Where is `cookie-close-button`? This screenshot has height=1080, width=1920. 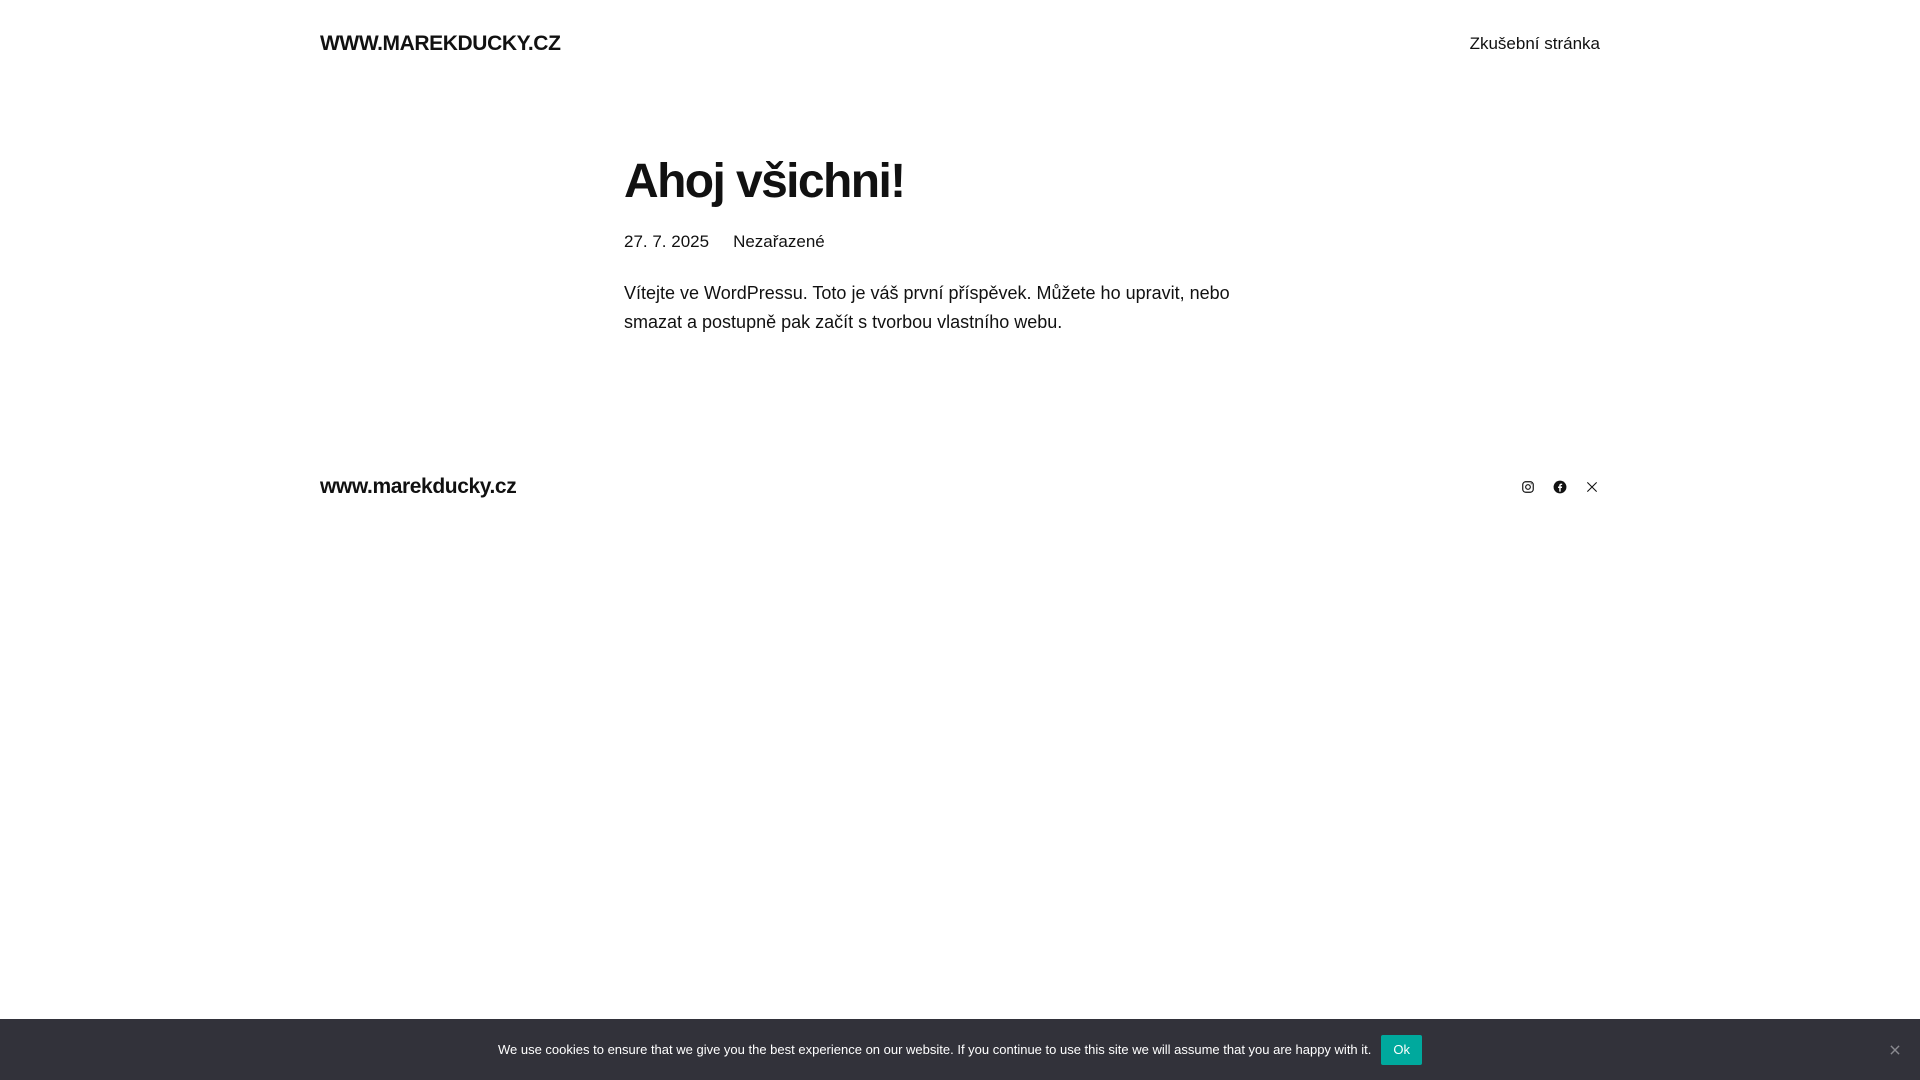 cookie-close-button is located at coordinates (1896, 1050).